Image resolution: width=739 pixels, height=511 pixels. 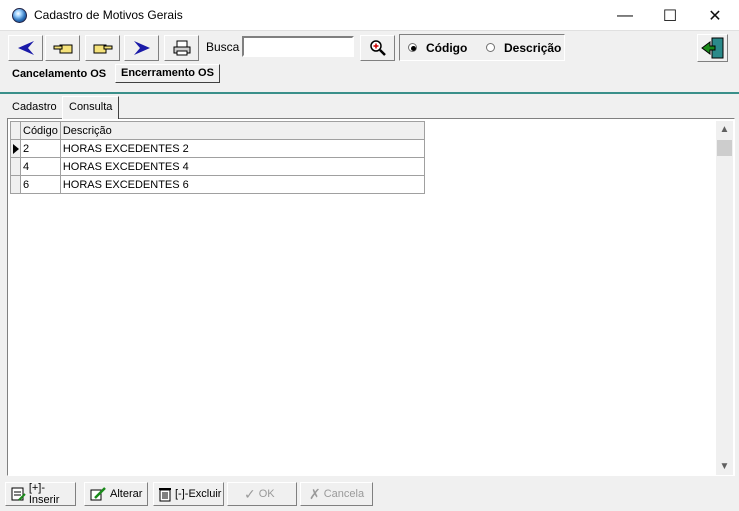 What do you see at coordinates (625, 15) in the screenshot?
I see `minimize-button: —` at bounding box center [625, 15].